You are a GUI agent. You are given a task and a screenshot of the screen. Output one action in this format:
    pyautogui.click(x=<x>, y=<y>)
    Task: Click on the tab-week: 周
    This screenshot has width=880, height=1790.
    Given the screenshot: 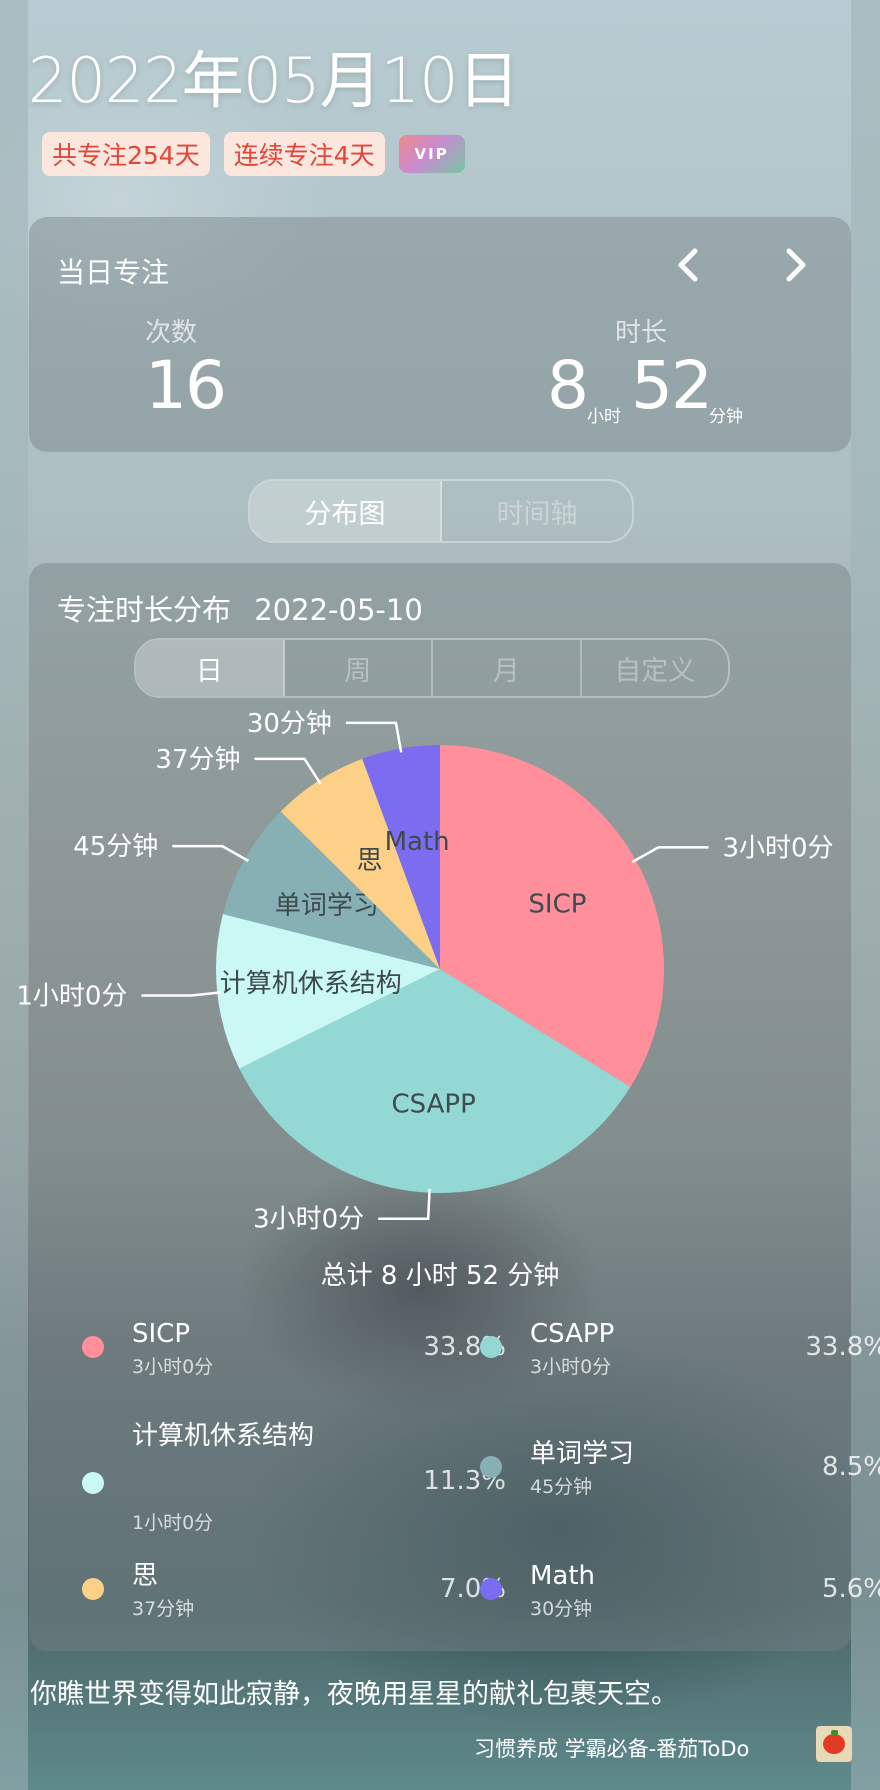 What is the action you would take?
    pyautogui.click(x=359, y=668)
    